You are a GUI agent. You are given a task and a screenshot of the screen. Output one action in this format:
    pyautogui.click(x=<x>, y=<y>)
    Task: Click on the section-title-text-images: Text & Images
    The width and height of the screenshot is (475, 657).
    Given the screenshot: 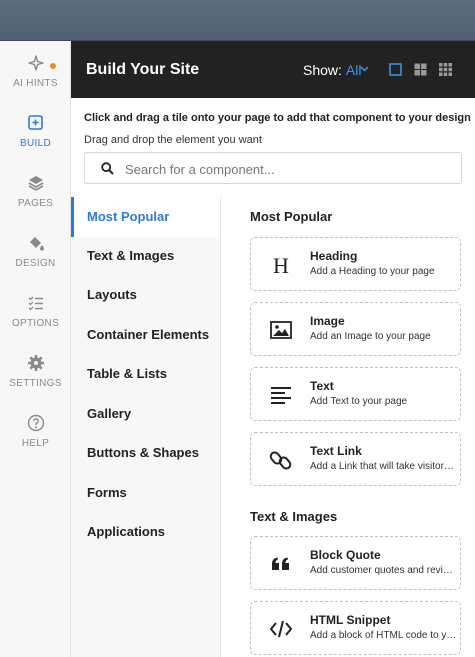 What is the action you would take?
    pyautogui.click(x=294, y=516)
    